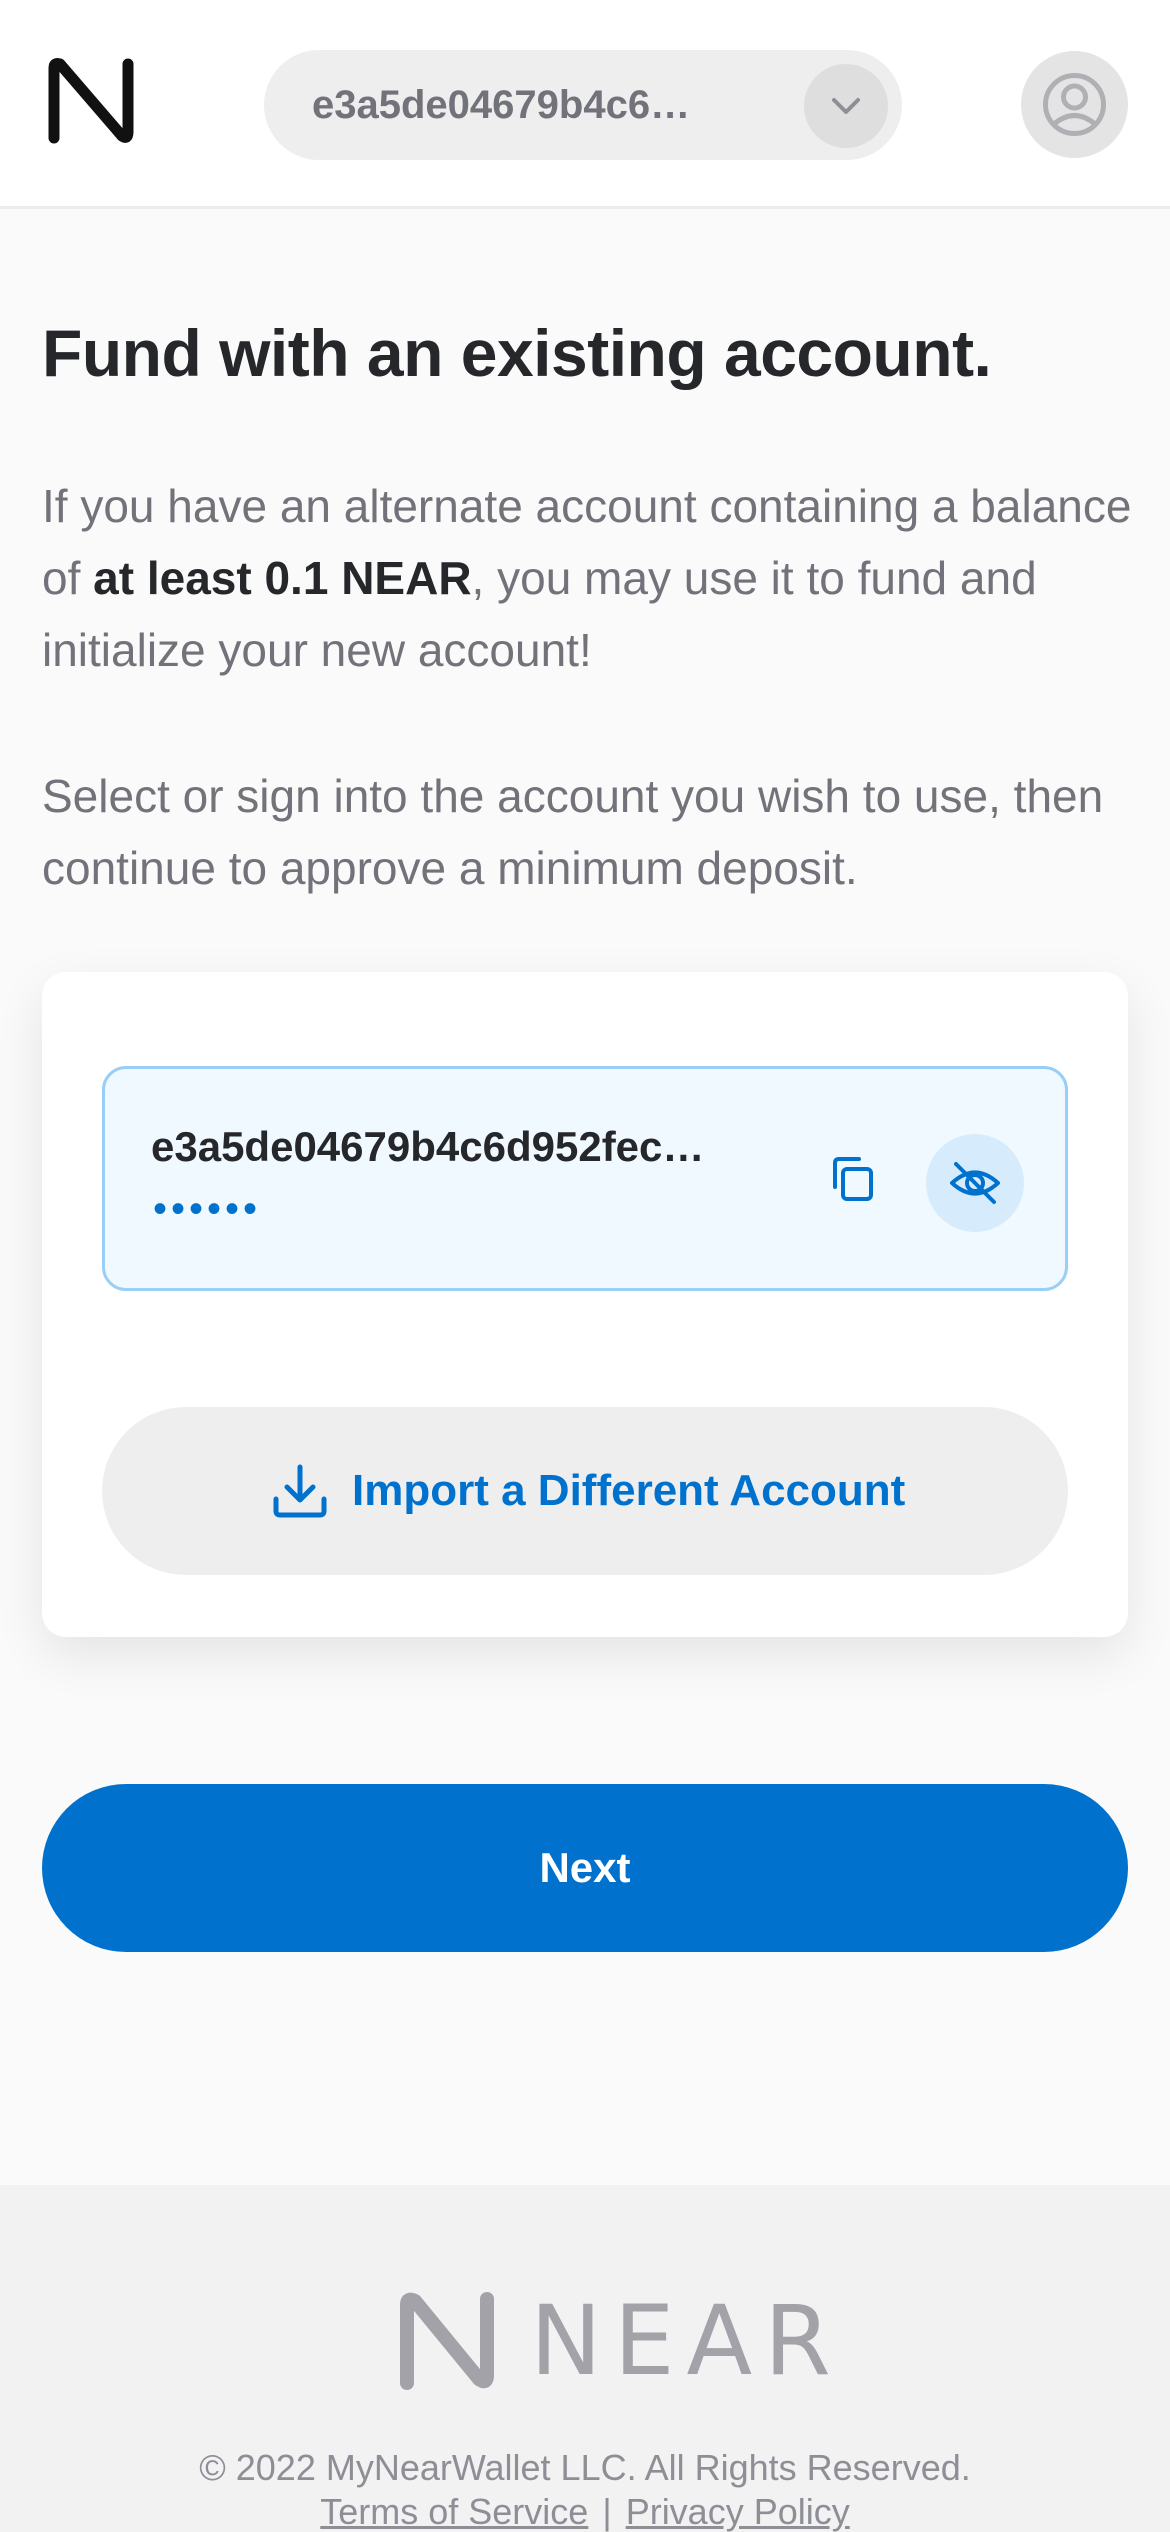 The image size is (1170, 2532). I want to click on chevron-down-icon, so click(846, 106).